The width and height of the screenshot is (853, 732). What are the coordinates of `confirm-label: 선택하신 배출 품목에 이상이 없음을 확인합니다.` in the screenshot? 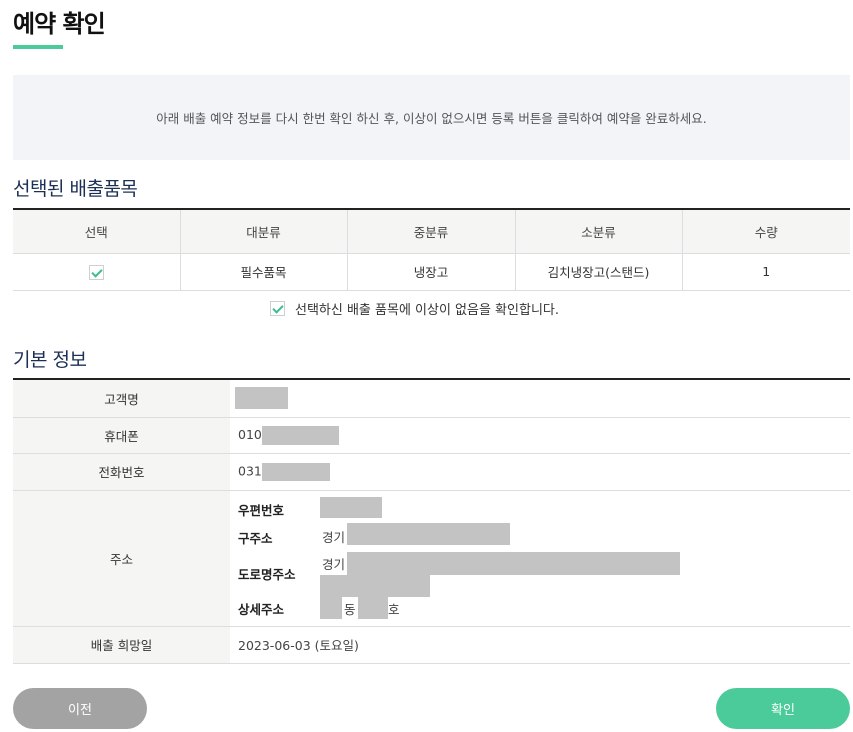 It's located at (427, 308).